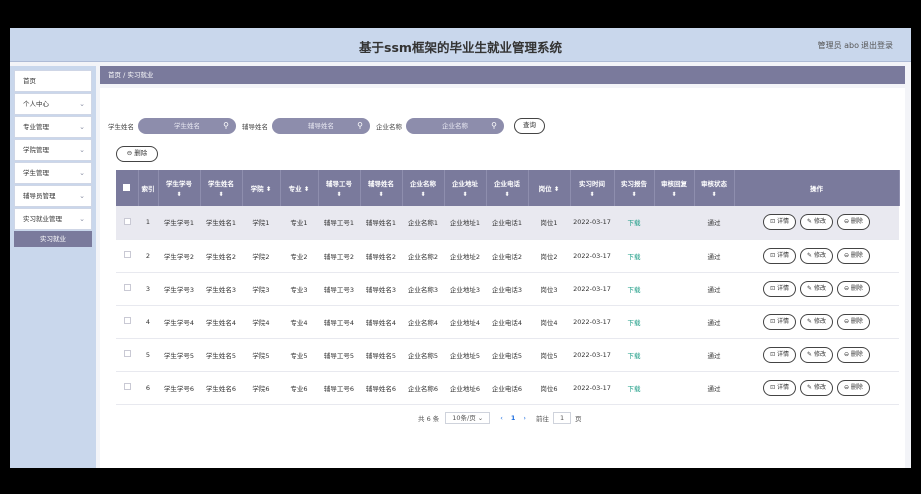  What do you see at coordinates (221, 322) in the screenshot?
I see `cell-sname: 学生姓名4` at bounding box center [221, 322].